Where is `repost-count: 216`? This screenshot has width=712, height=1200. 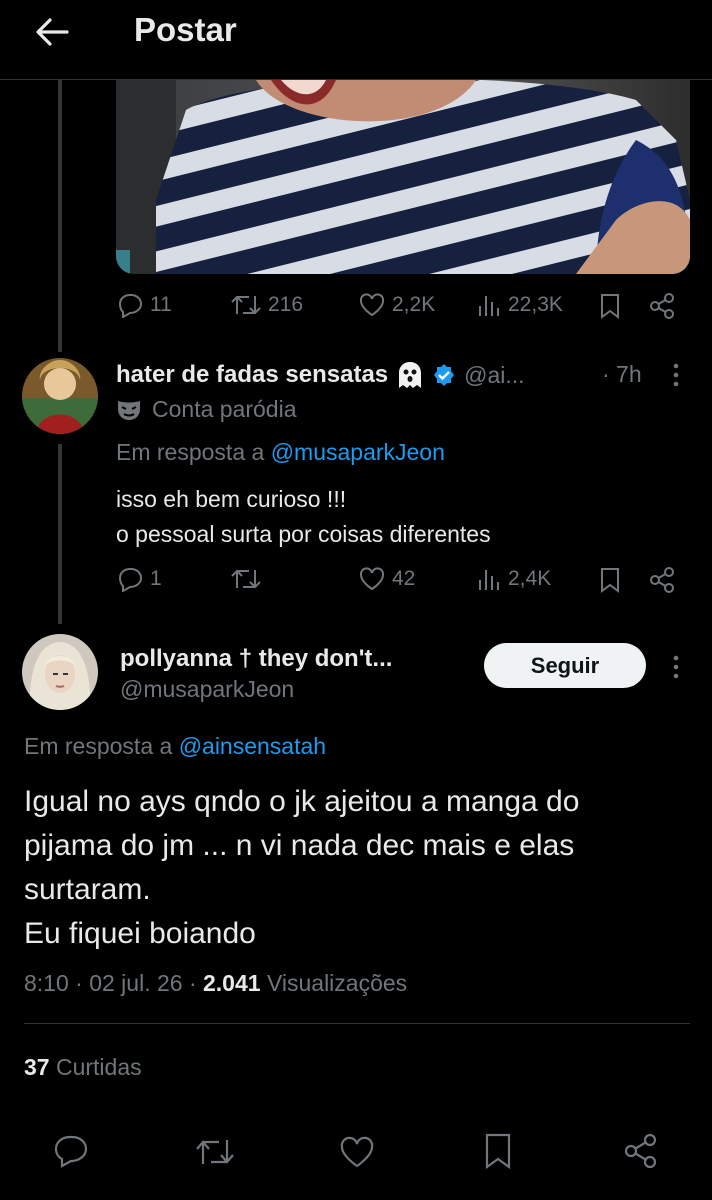
repost-count: 216 is located at coordinates (266, 305).